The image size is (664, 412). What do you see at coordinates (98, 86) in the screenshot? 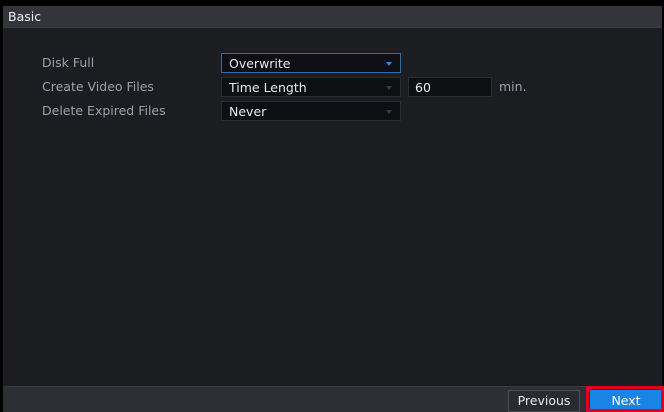
I see `create-video-files-label: Create Video Files` at bounding box center [98, 86].